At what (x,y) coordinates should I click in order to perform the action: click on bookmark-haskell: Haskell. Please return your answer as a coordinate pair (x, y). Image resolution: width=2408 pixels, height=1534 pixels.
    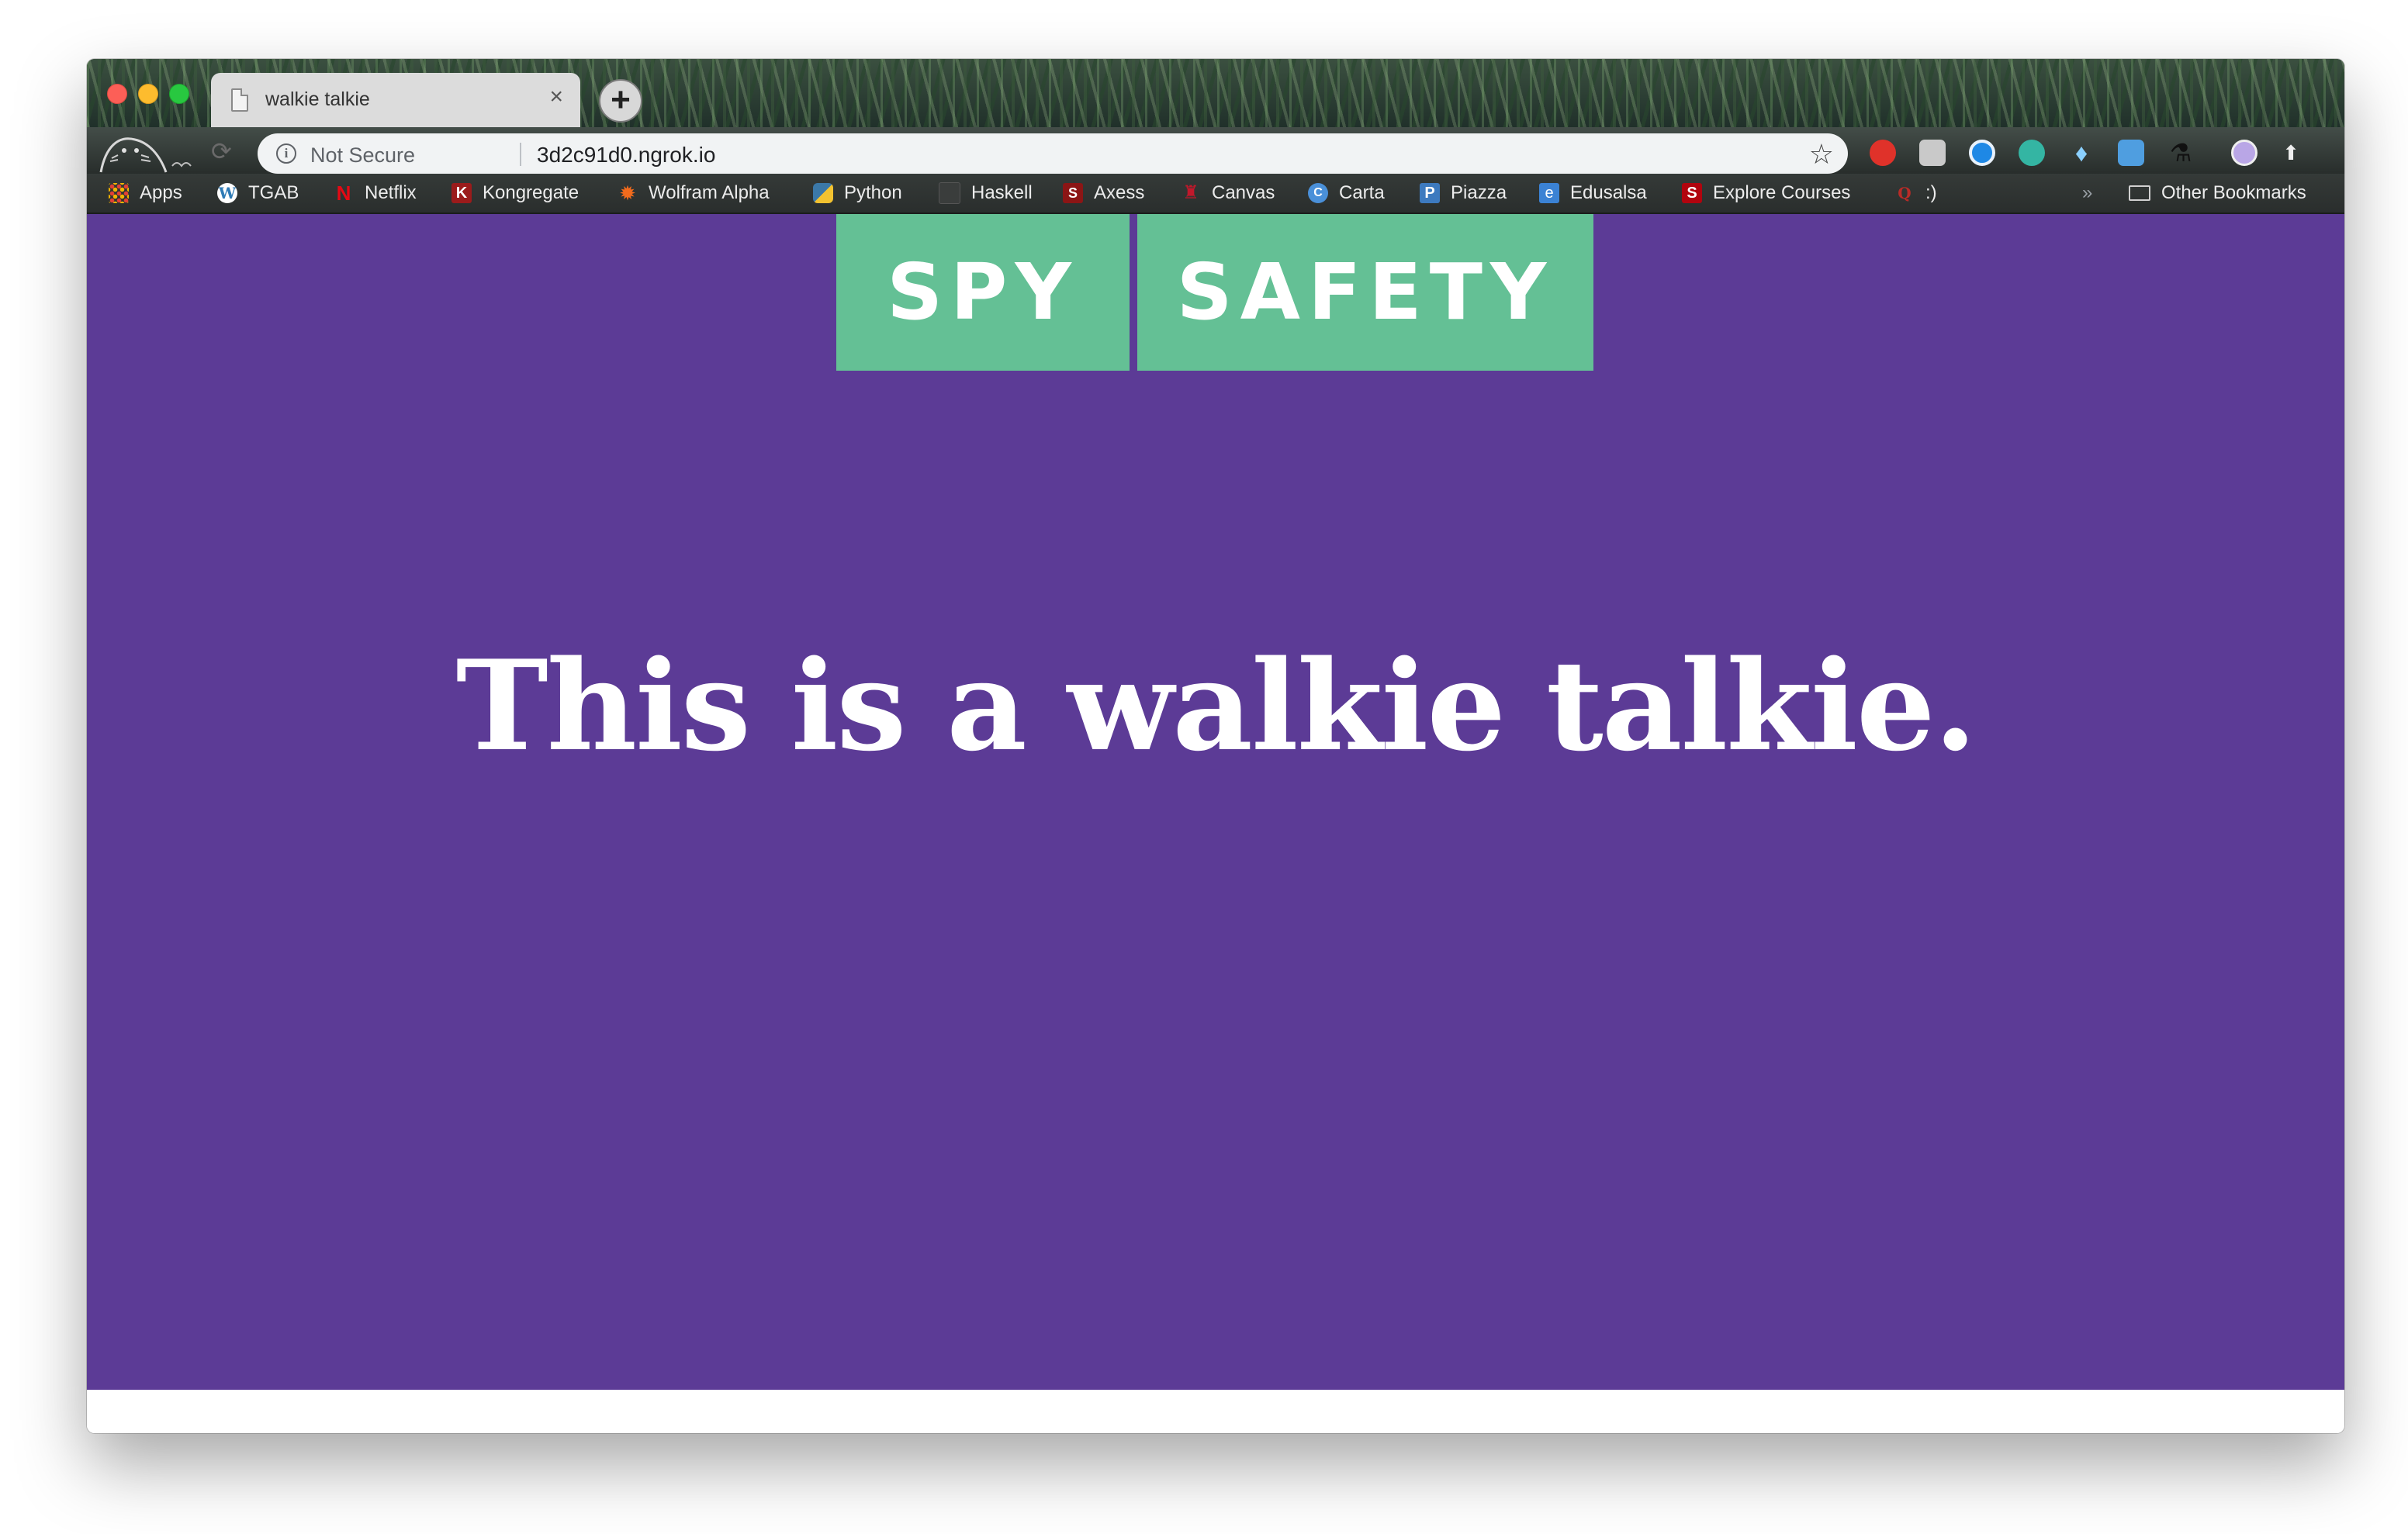
    Looking at the image, I should click on (986, 193).